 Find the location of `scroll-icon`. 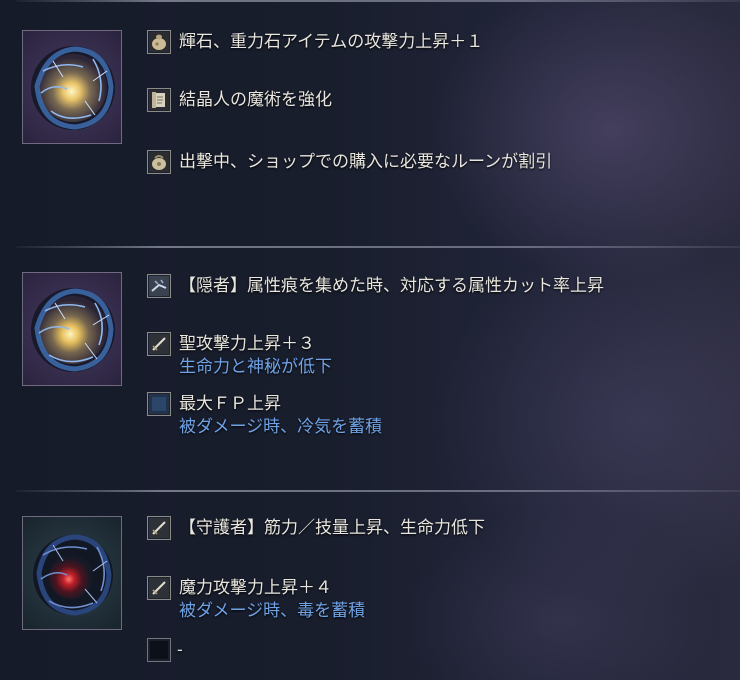

scroll-icon is located at coordinates (159, 100).